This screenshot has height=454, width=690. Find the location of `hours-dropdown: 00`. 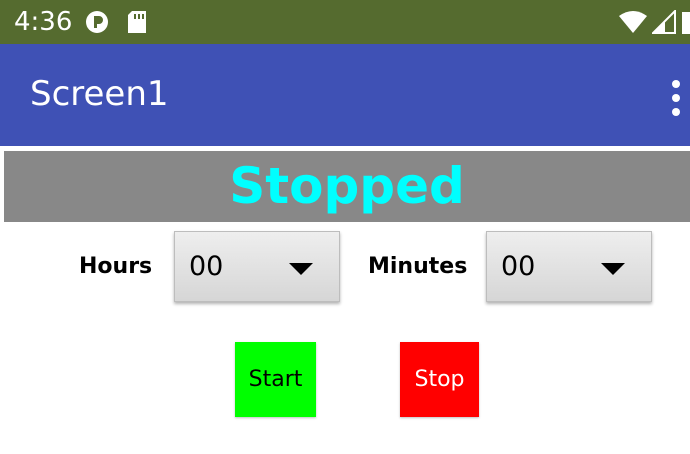

hours-dropdown: 00 is located at coordinates (257, 266).